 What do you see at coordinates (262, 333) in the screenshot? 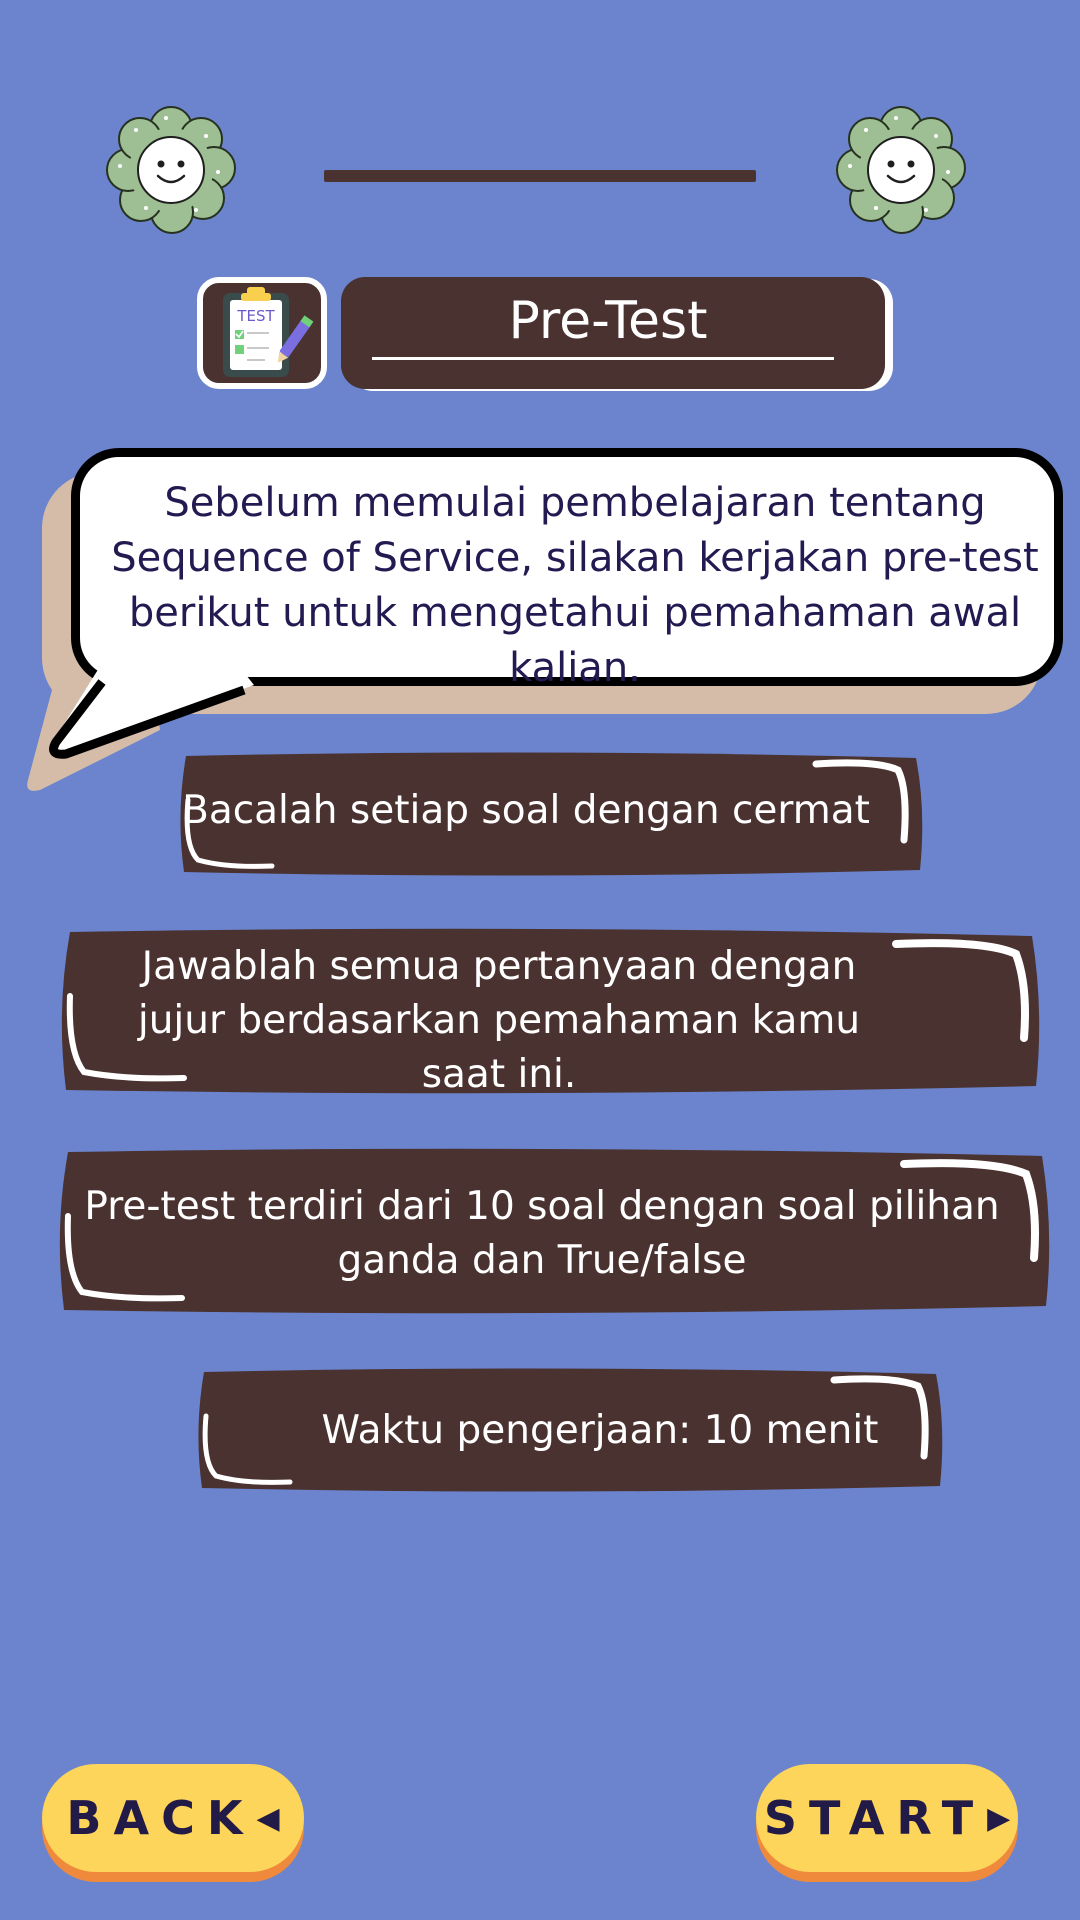
I see `test-clipboard-icon: TEST` at bounding box center [262, 333].